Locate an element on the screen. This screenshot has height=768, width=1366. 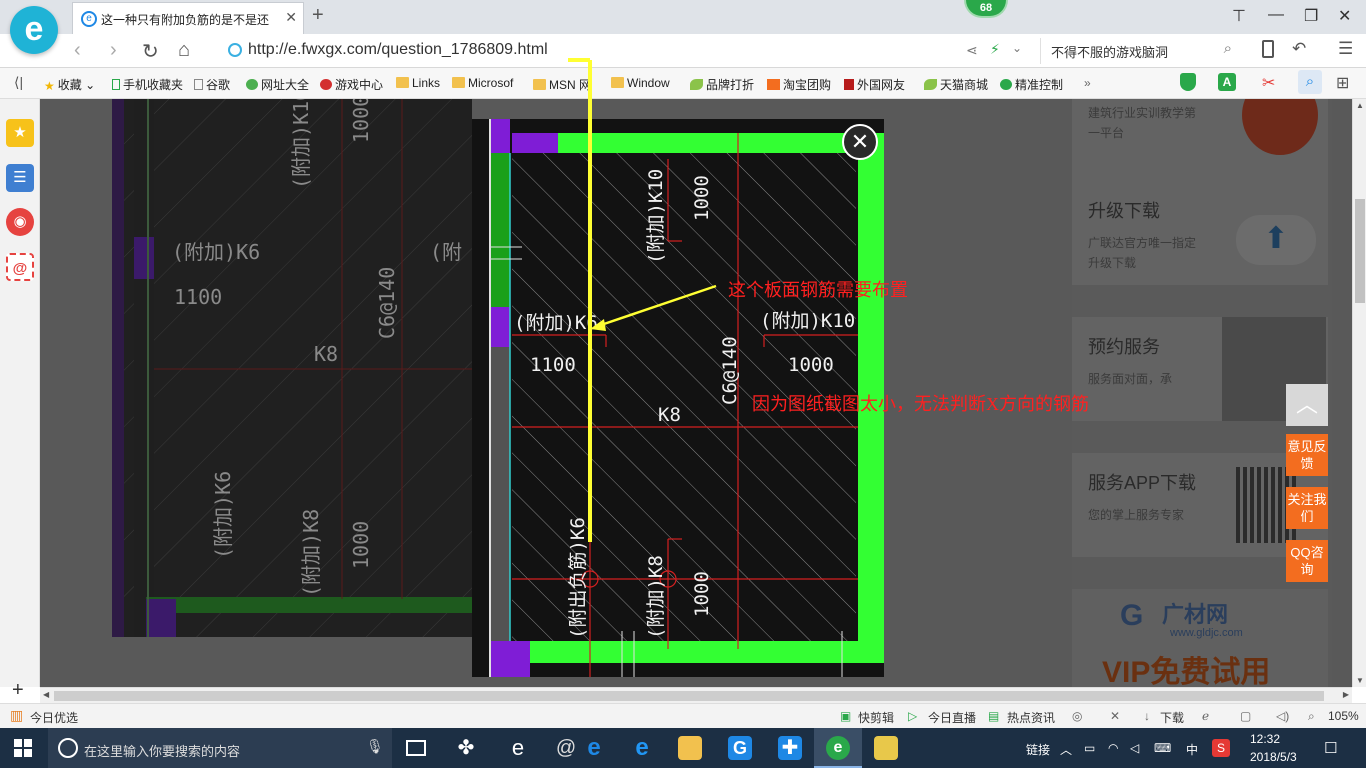
new-tab-plus-icon: + is located at coordinates (318, 15).